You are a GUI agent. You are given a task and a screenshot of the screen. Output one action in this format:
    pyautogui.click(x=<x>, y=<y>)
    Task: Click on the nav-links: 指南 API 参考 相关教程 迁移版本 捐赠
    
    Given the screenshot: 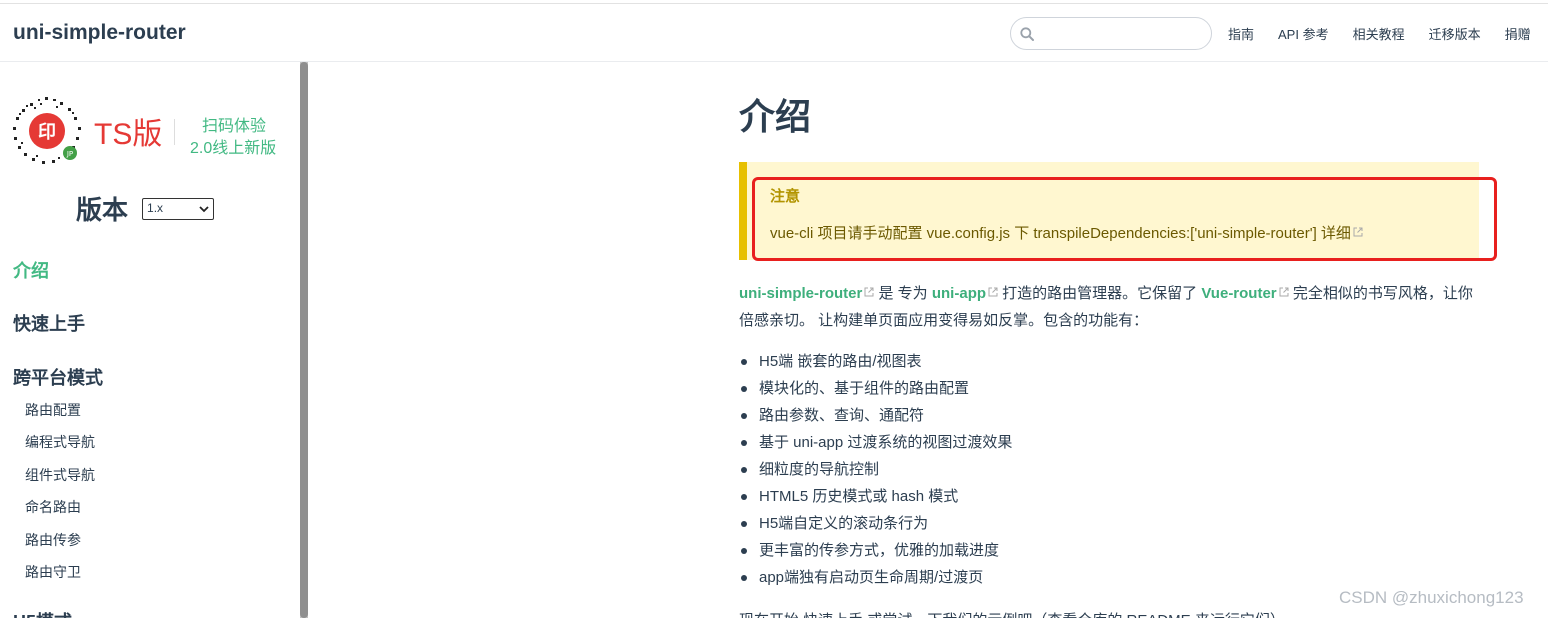 What is the action you would take?
    pyautogui.click(x=1379, y=33)
    